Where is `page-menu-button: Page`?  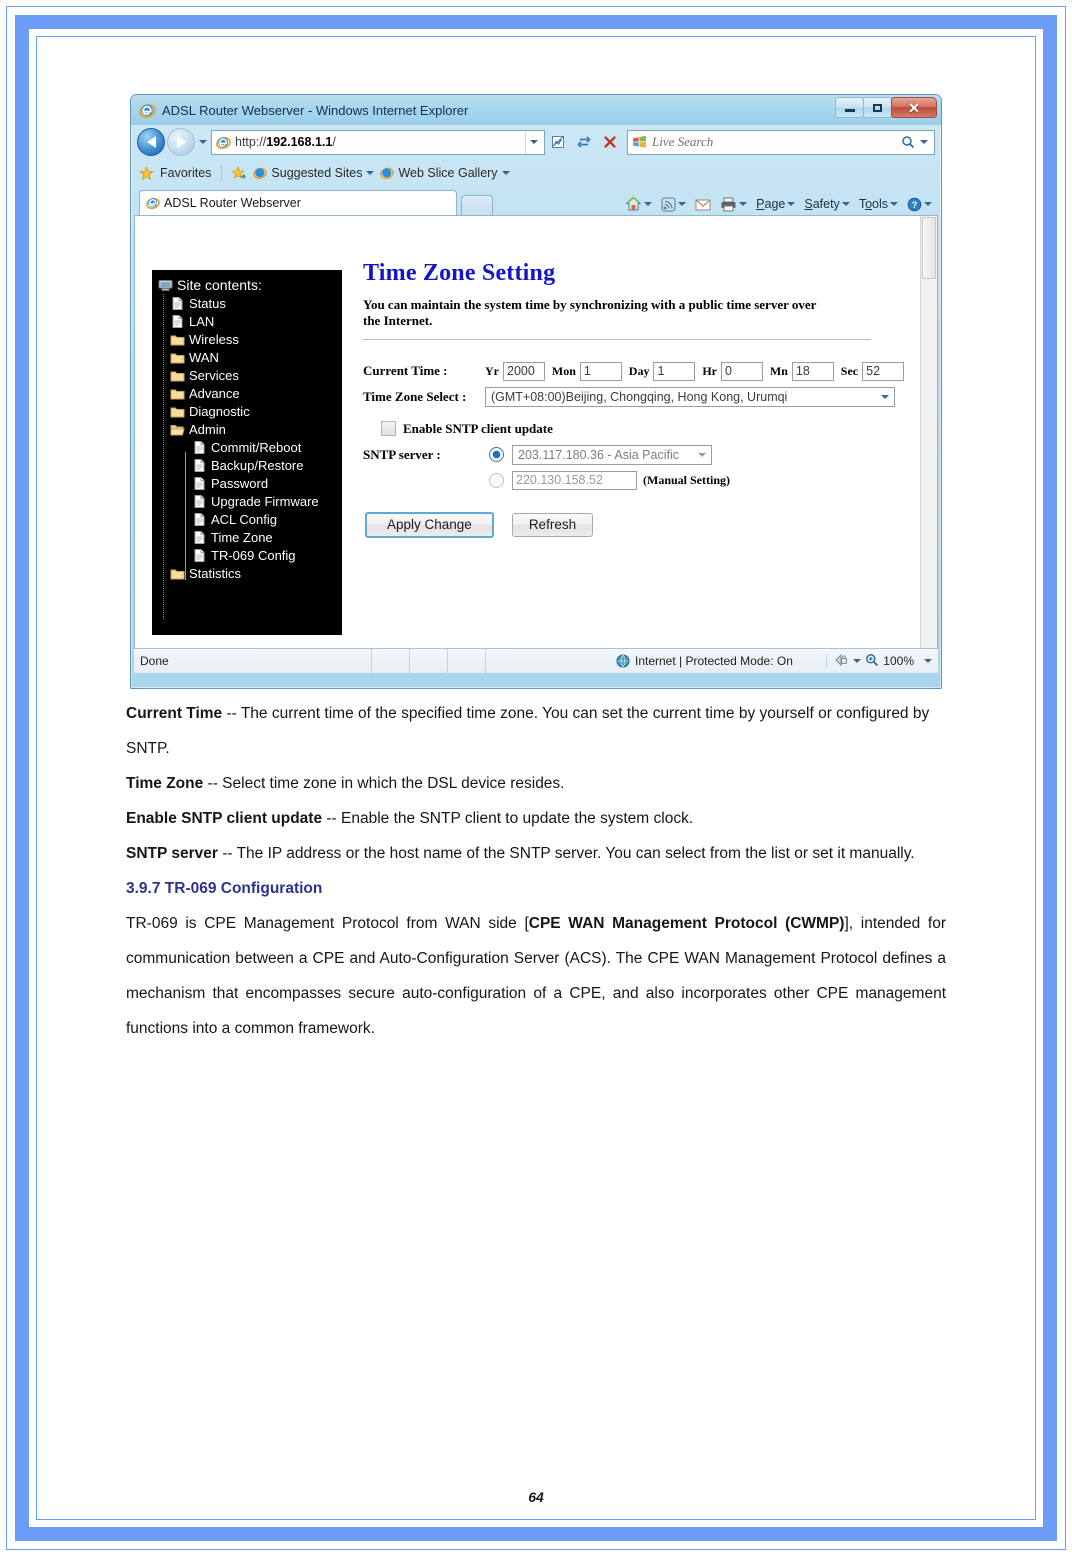
page-menu-button: Page is located at coordinates (775, 204).